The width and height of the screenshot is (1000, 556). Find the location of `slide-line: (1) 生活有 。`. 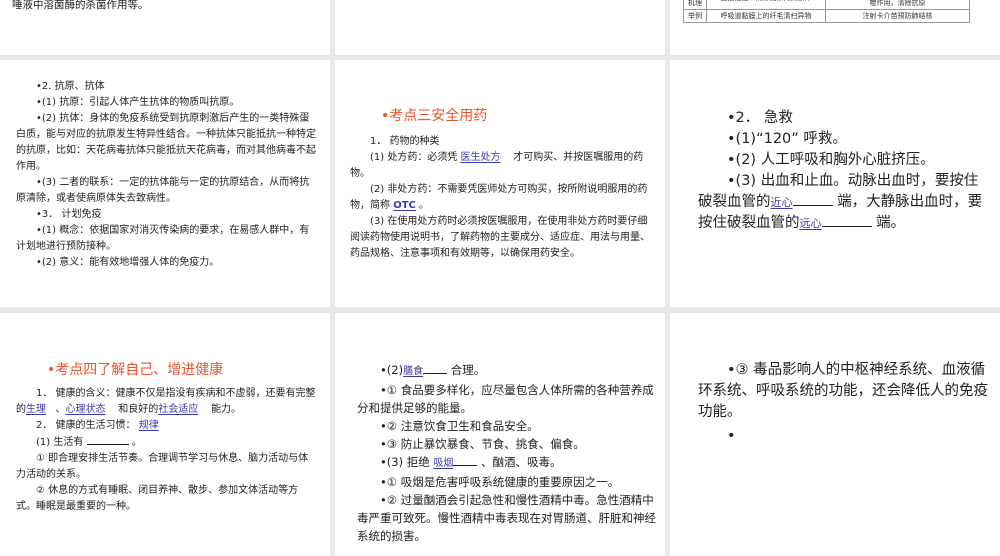

slide-line: (1) 生活有 。 is located at coordinates (166, 442).